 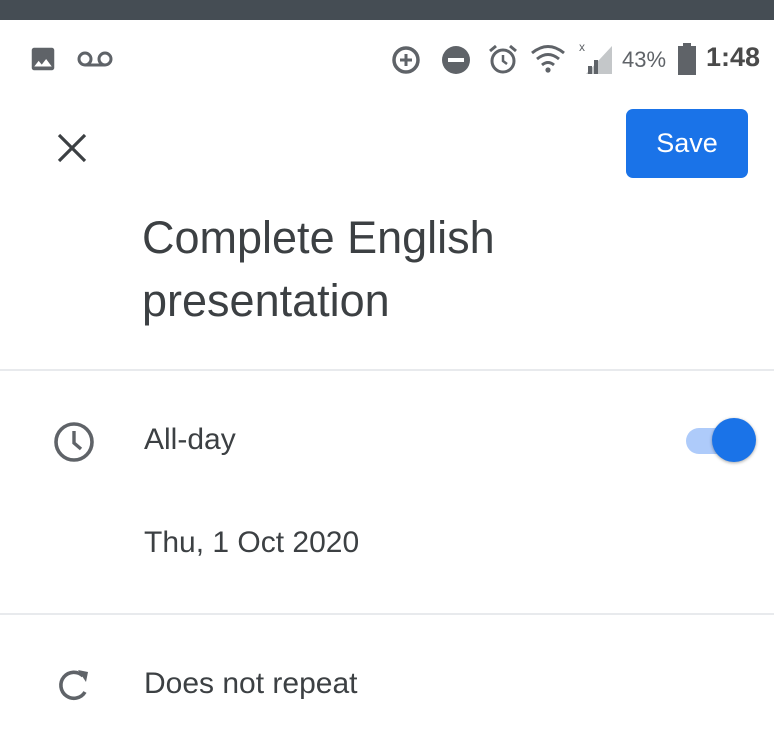 I want to click on system-top-strip, so click(x=387, y=10).